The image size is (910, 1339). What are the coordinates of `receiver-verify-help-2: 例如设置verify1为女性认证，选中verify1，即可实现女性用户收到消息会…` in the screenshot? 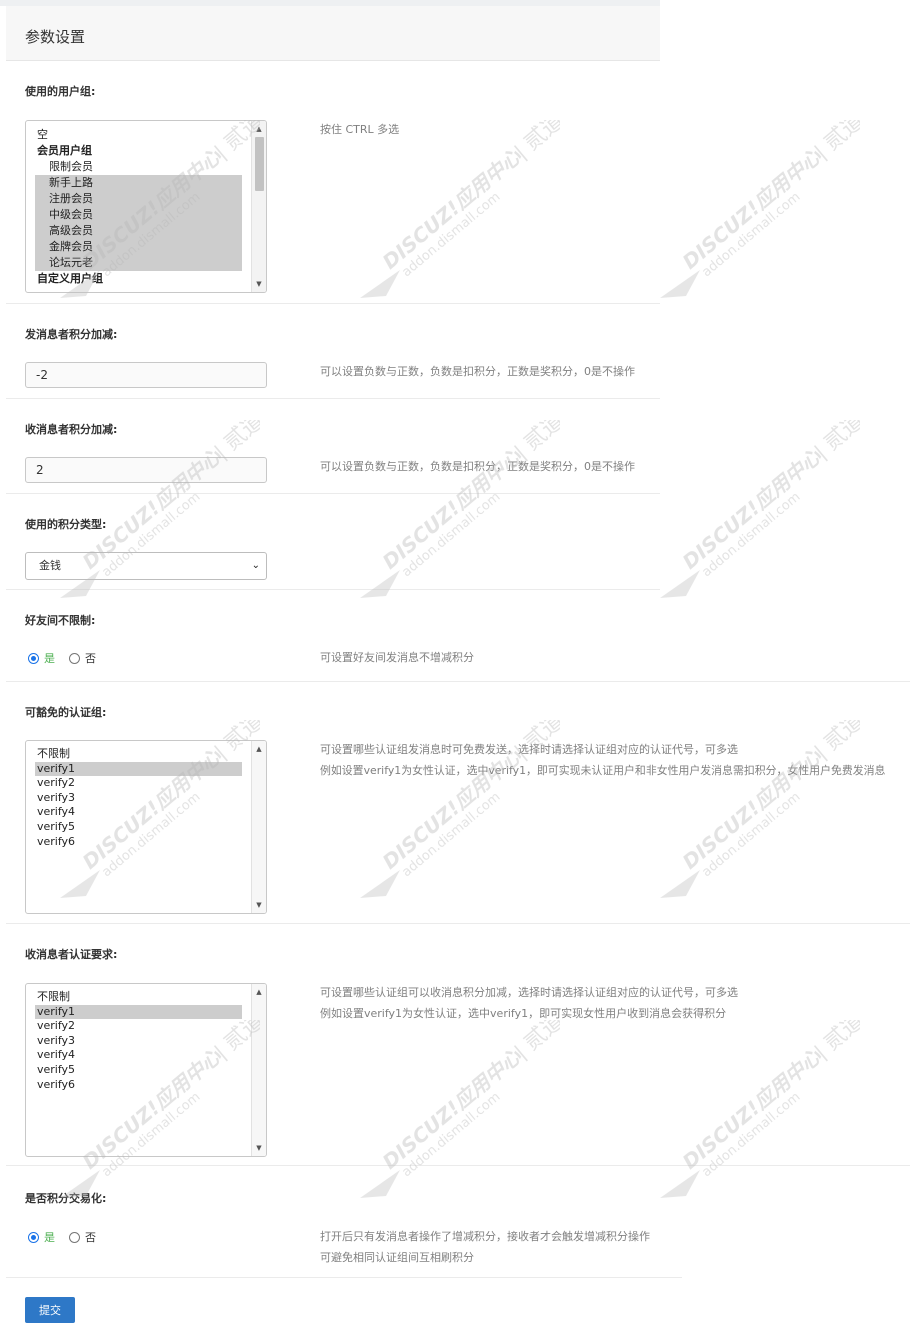 It's located at (523, 1013).